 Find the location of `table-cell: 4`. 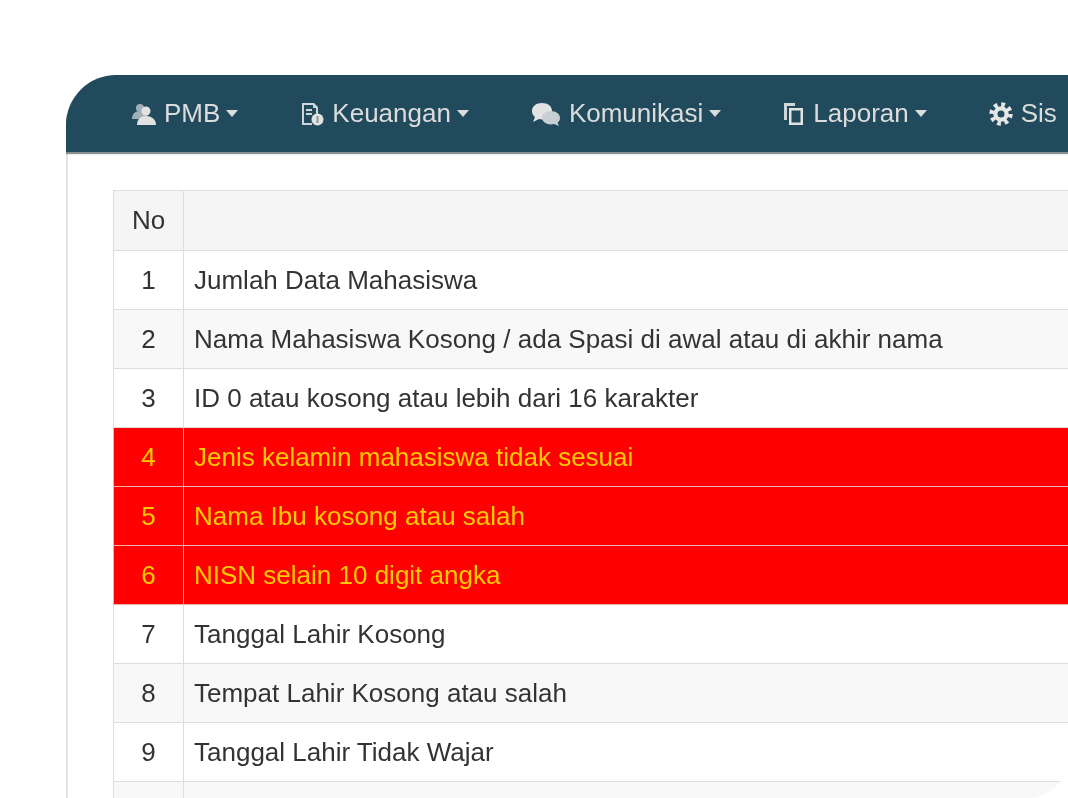

table-cell: 4 is located at coordinates (148, 457).